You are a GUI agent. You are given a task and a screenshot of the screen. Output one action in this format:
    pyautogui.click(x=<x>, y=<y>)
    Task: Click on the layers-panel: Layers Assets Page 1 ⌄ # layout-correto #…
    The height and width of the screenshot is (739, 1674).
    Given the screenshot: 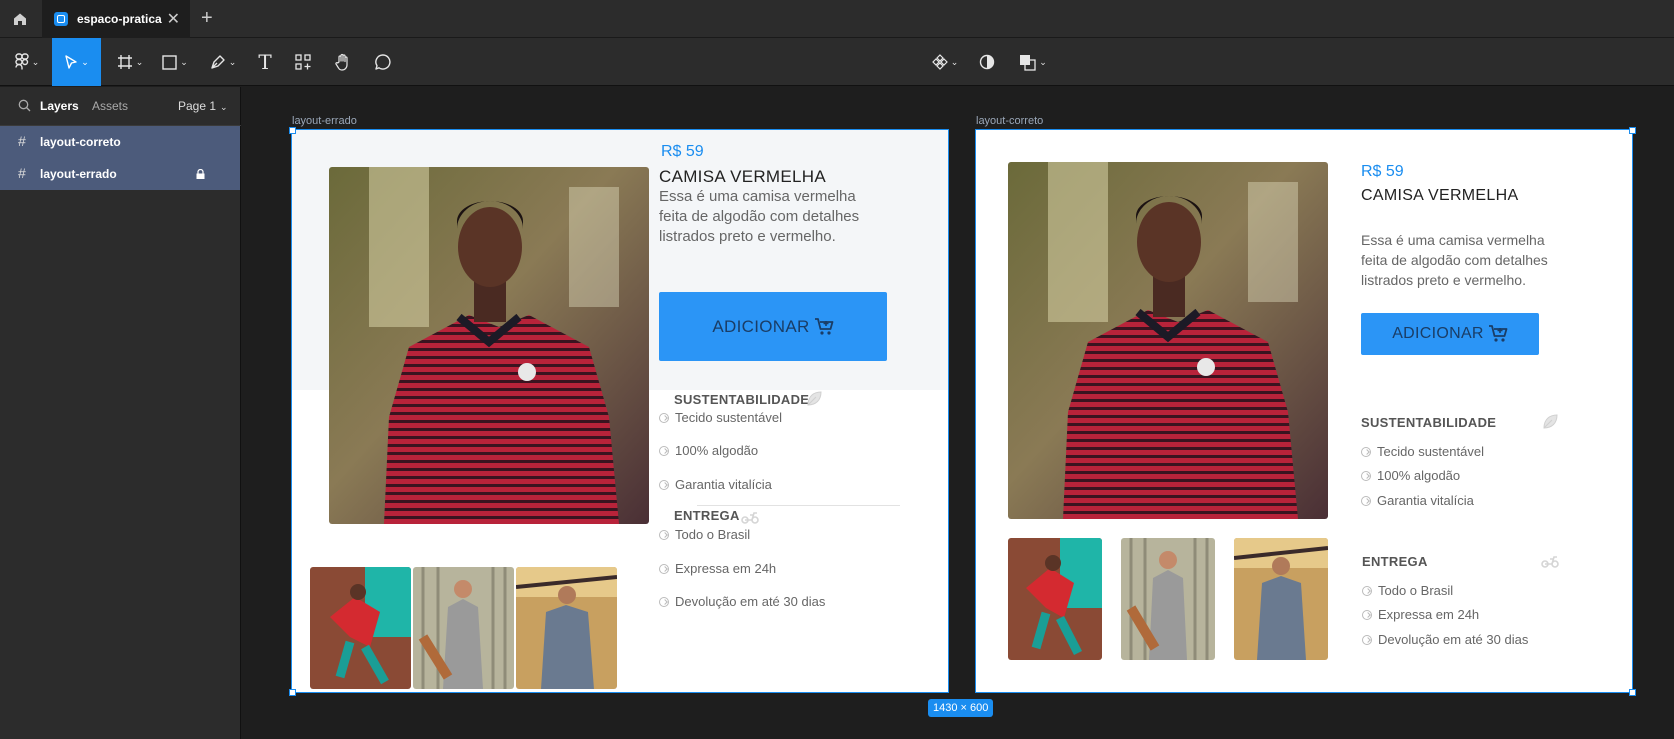 What is the action you would take?
    pyautogui.click(x=120, y=413)
    